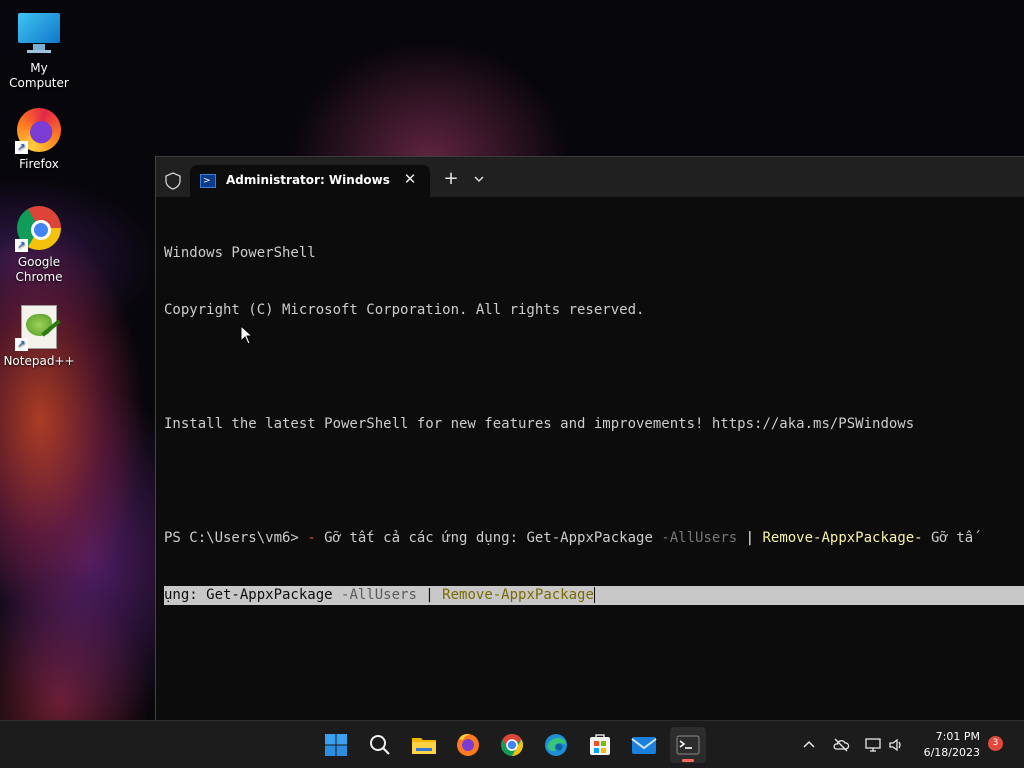 This screenshot has height=768, width=1024. I want to click on taskbar: 7:01 PM 6/18/2023 3, so click(512, 744).